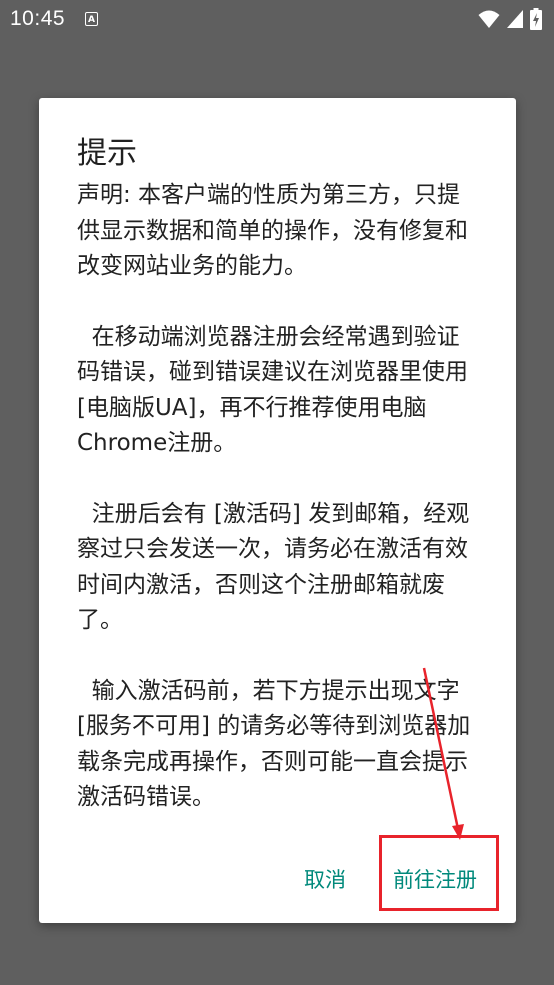  I want to click on status-icons, so click(510, 21).